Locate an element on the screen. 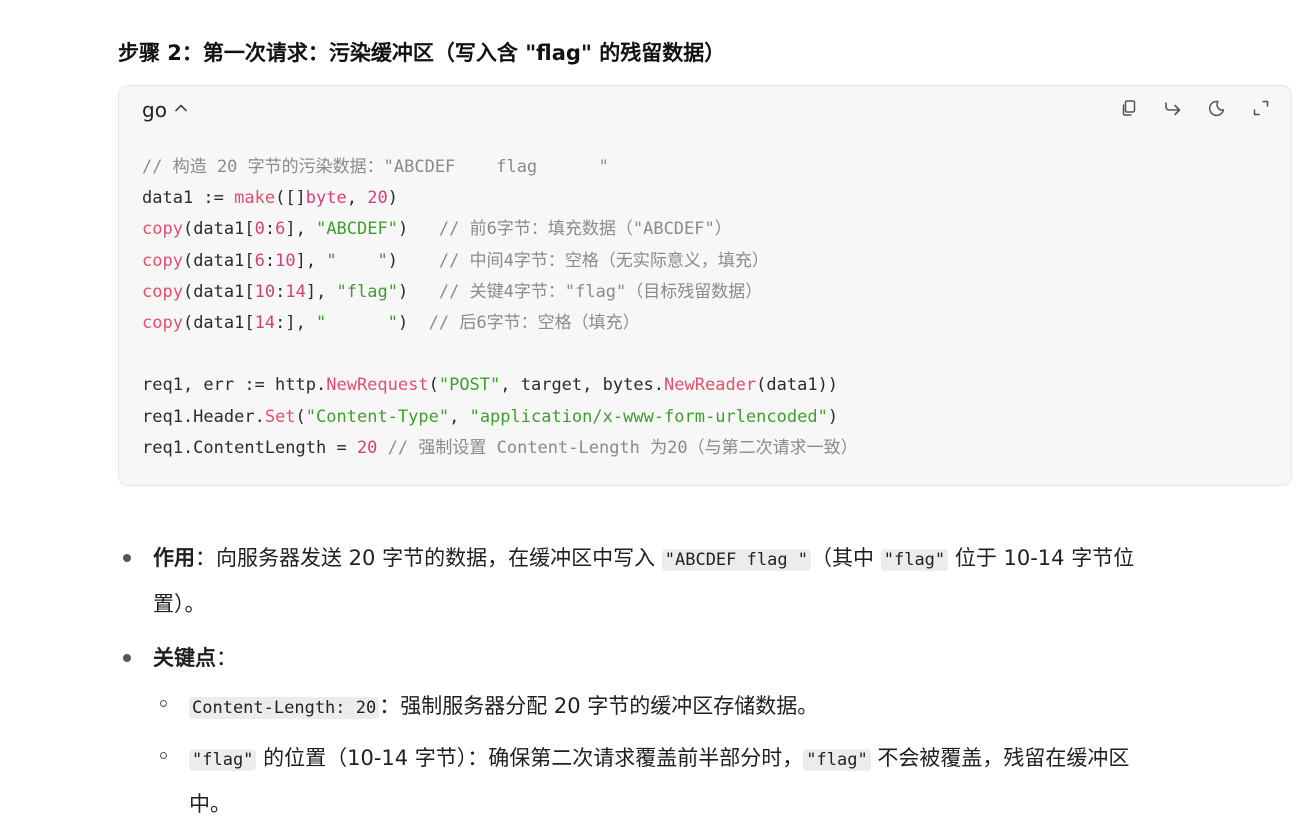  code-token-plain: , target, bytes. is located at coordinates (582, 385).